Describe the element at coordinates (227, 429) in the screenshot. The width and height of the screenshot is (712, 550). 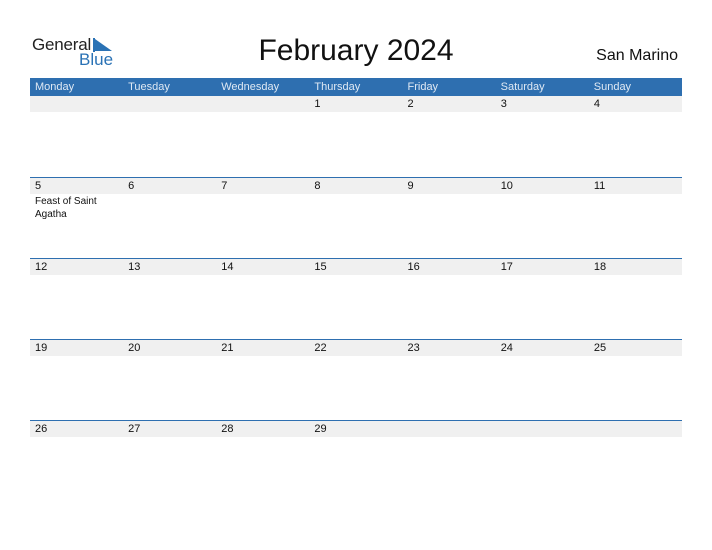
I see `day-number: 28` at that location.